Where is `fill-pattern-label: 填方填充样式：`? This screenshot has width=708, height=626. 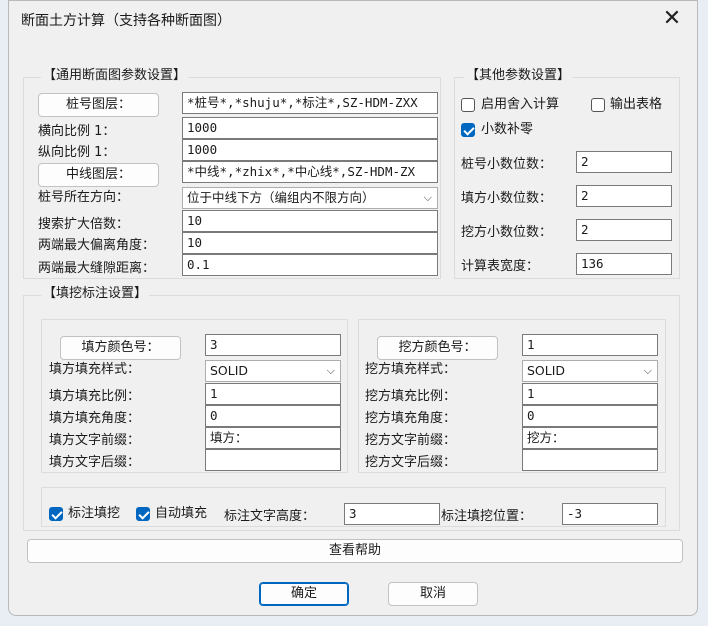 fill-pattern-label: 填方填充样式： is located at coordinates (95, 369).